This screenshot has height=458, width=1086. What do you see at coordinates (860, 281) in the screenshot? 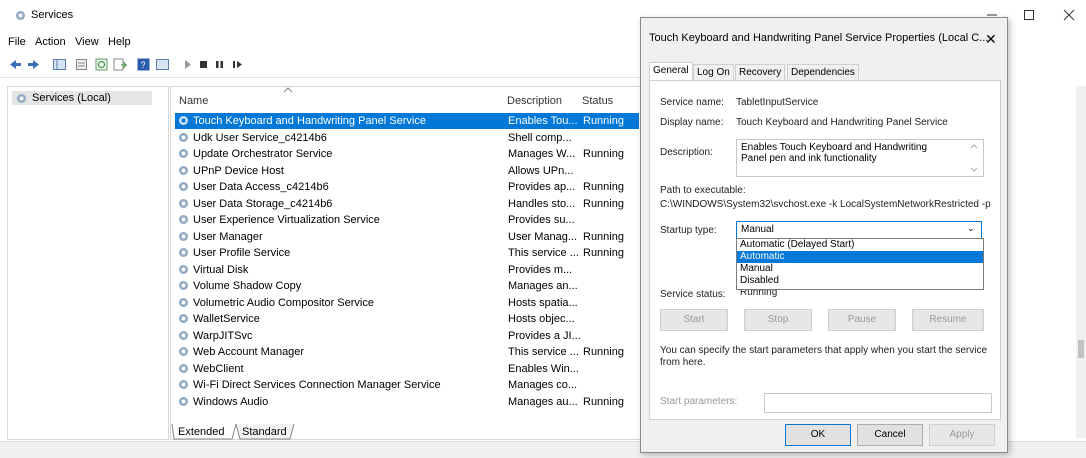
I see `option-disabled: Disabled` at bounding box center [860, 281].